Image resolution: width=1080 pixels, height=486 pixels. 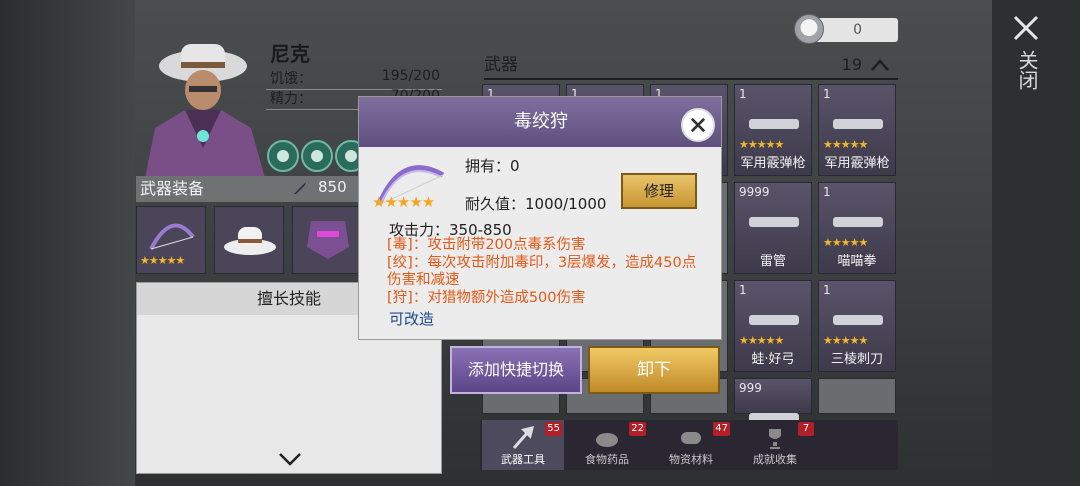 What do you see at coordinates (750, 388) in the screenshot?
I see `cell-count: 999` at bounding box center [750, 388].